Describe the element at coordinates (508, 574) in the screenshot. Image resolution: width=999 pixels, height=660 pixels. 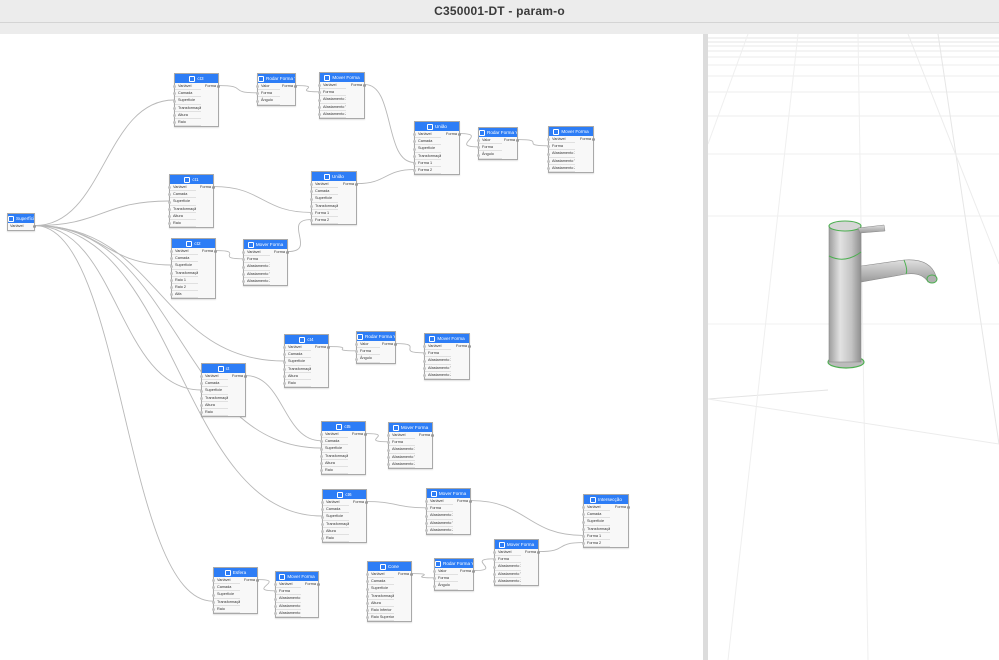
I see `input-port: Afastamento Y` at that location.